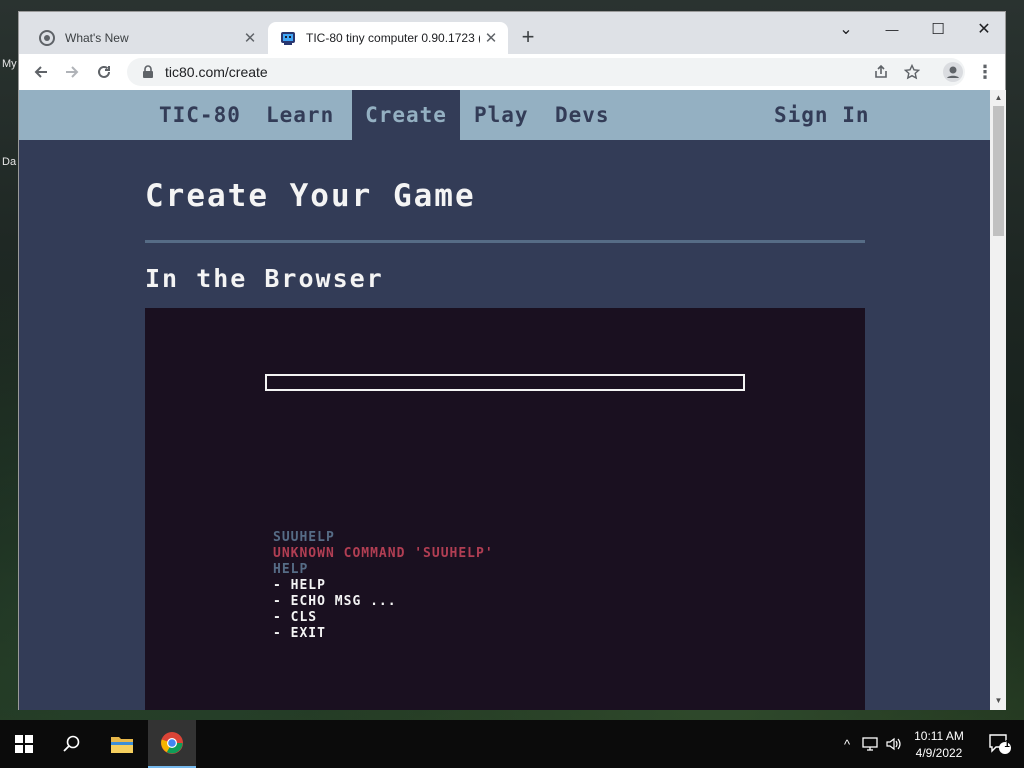 The height and width of the screenshot is (768, 1024). I want to click on folder-icon, so click(122, 745).